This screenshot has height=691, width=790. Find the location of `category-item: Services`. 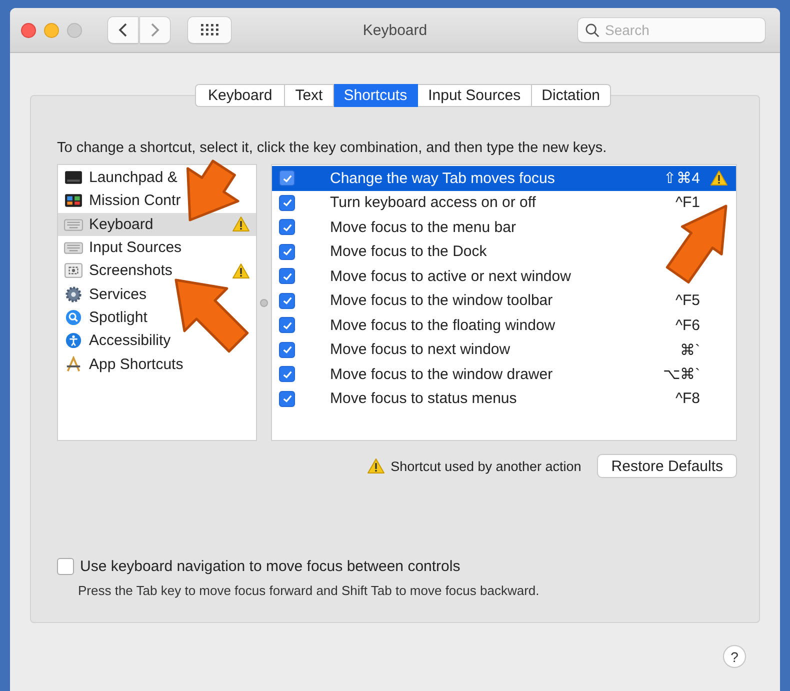

category-item: Services is located at coordinates (157, 294).